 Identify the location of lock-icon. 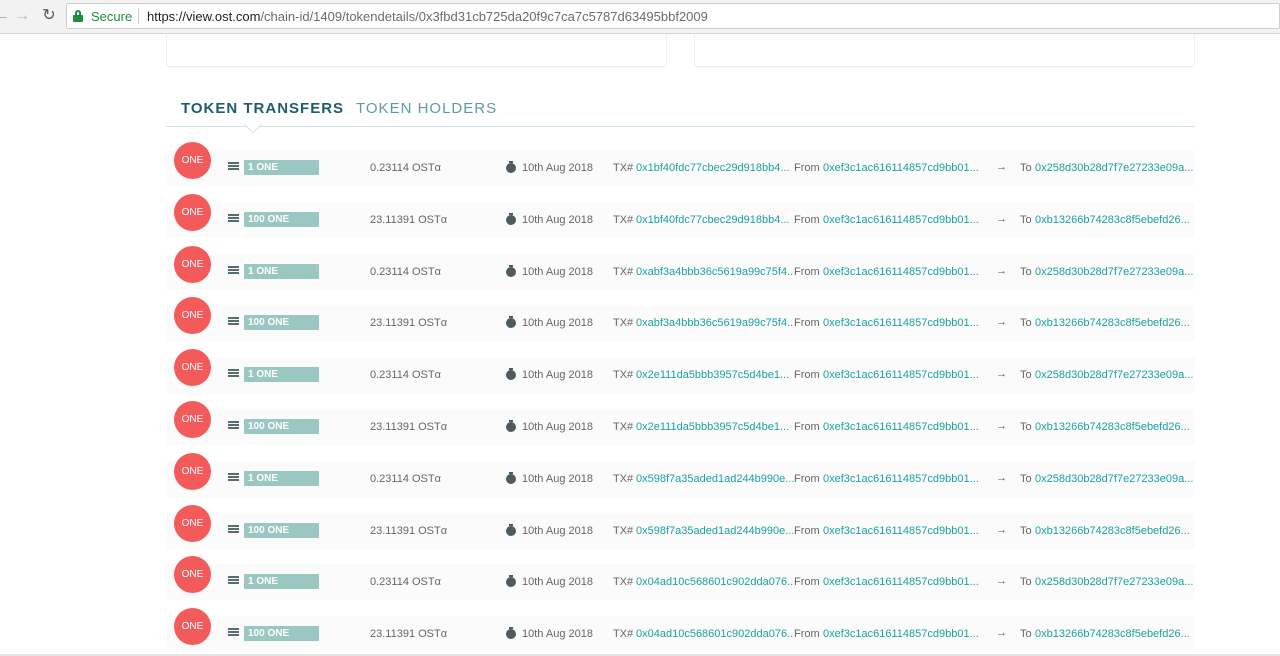
(78, 16).